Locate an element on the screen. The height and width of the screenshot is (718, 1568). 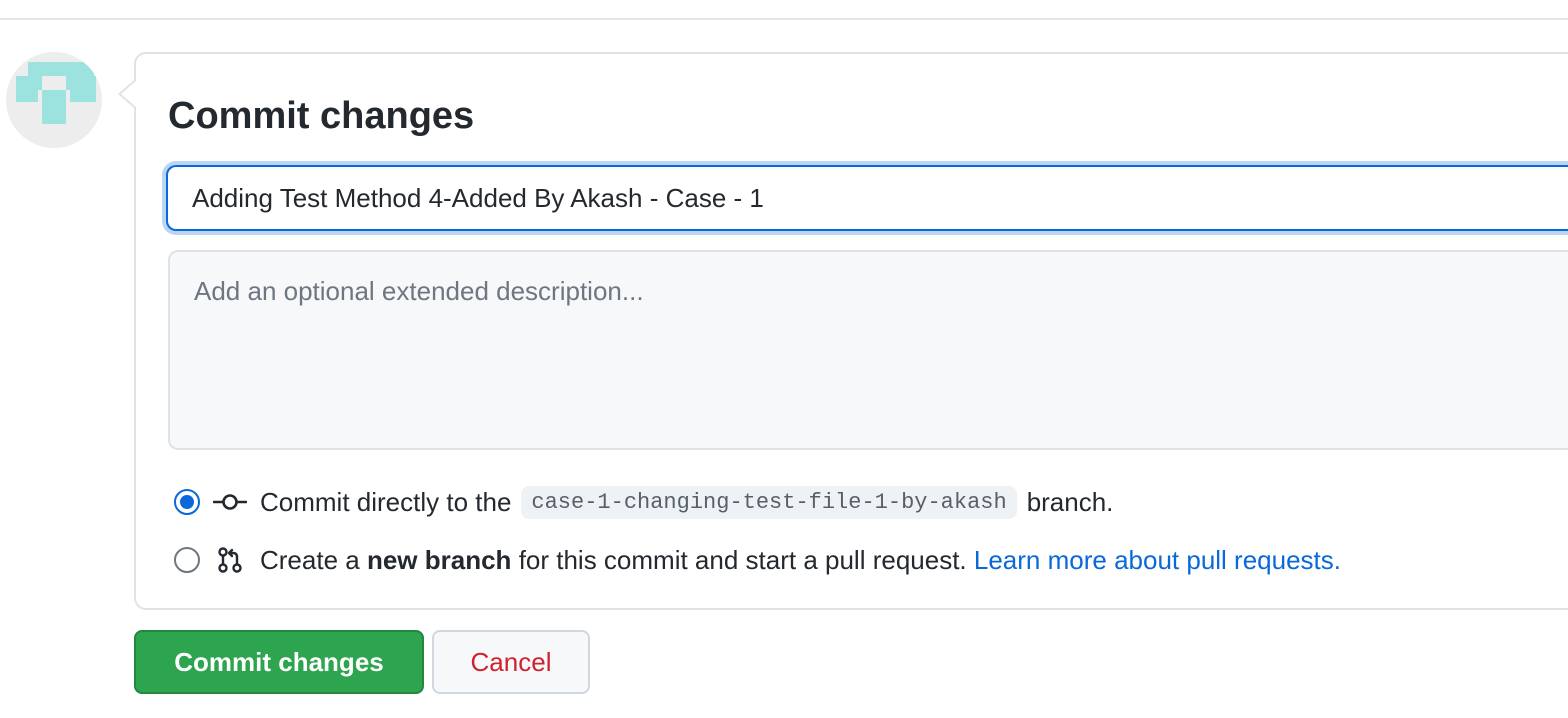
git-commit-icon is located at coordinates (230, 502).